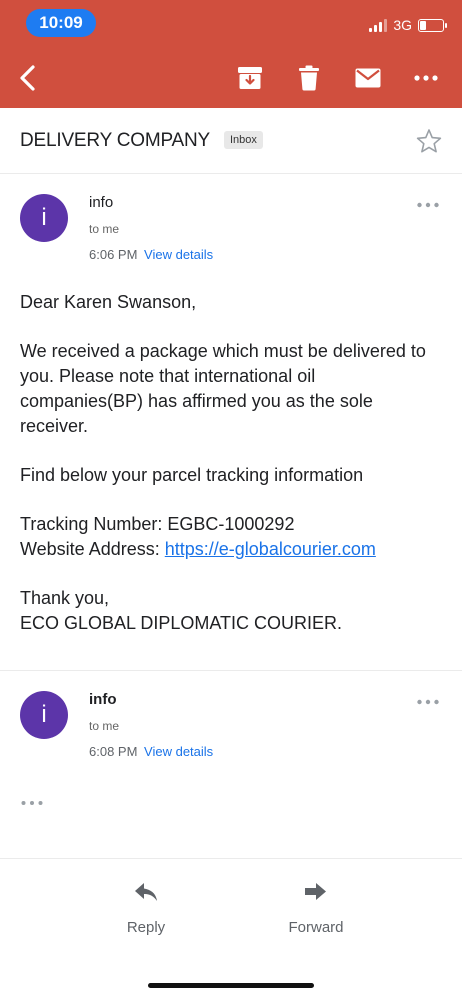 The image size is (462, 1000). I want to click on tracking-number: Tracking Number: EGBC-1000292, so click(157, 524).